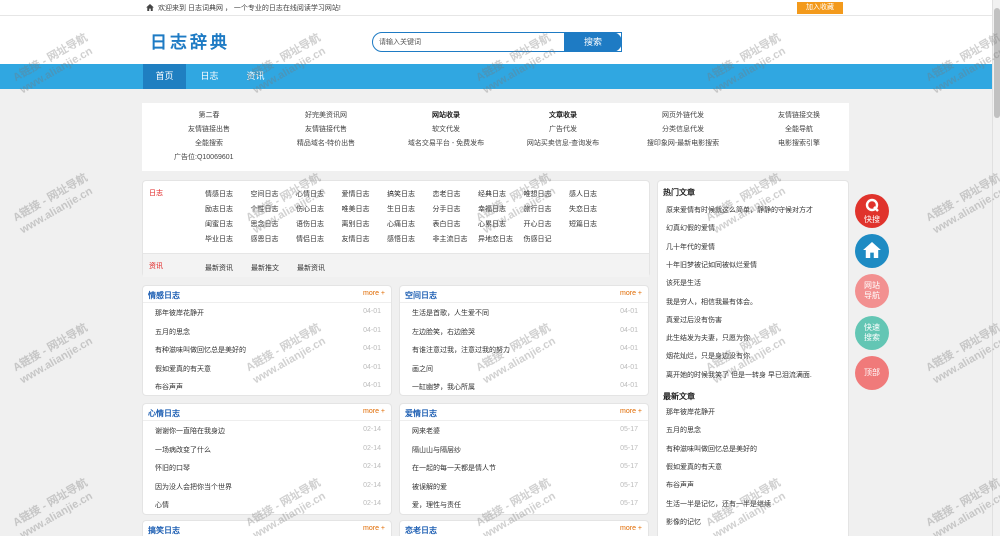 The height and width of the screenshot is (536, 1000). What do you see at coordinates (436, 450) in the screenshot?
I see `article-link: 隔山山与隔层纱` at bounding box center [436, 450].